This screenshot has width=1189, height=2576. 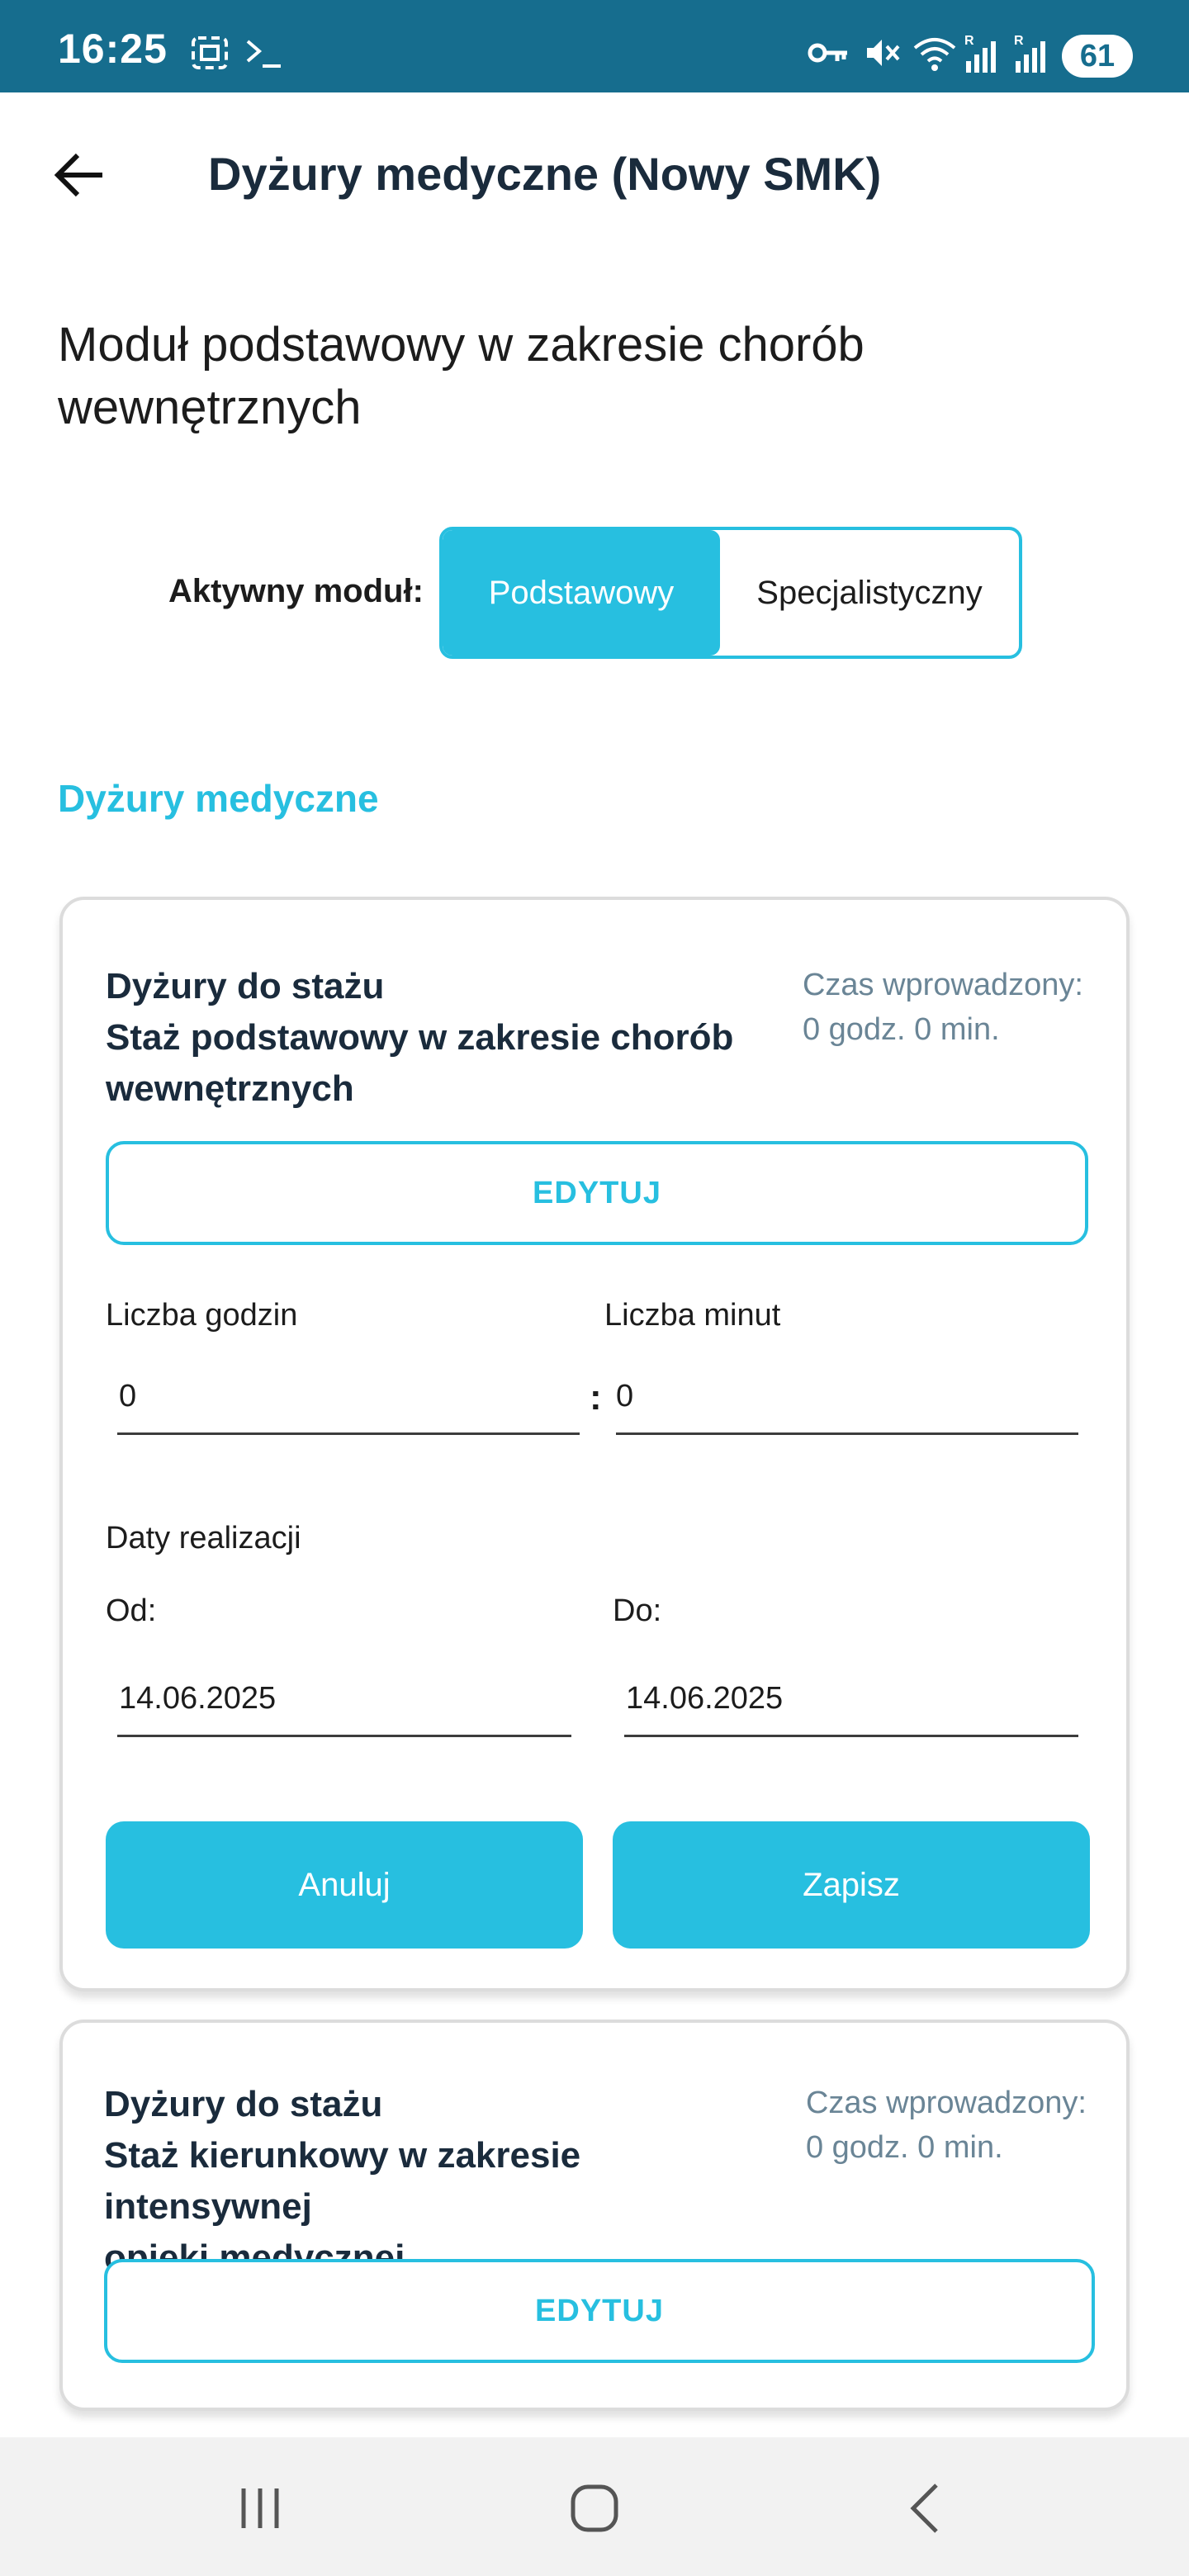 What do you see at coordinates (265, 53) in the screenshot?
I see `terminal-icon` at bounding box center [265, 53].